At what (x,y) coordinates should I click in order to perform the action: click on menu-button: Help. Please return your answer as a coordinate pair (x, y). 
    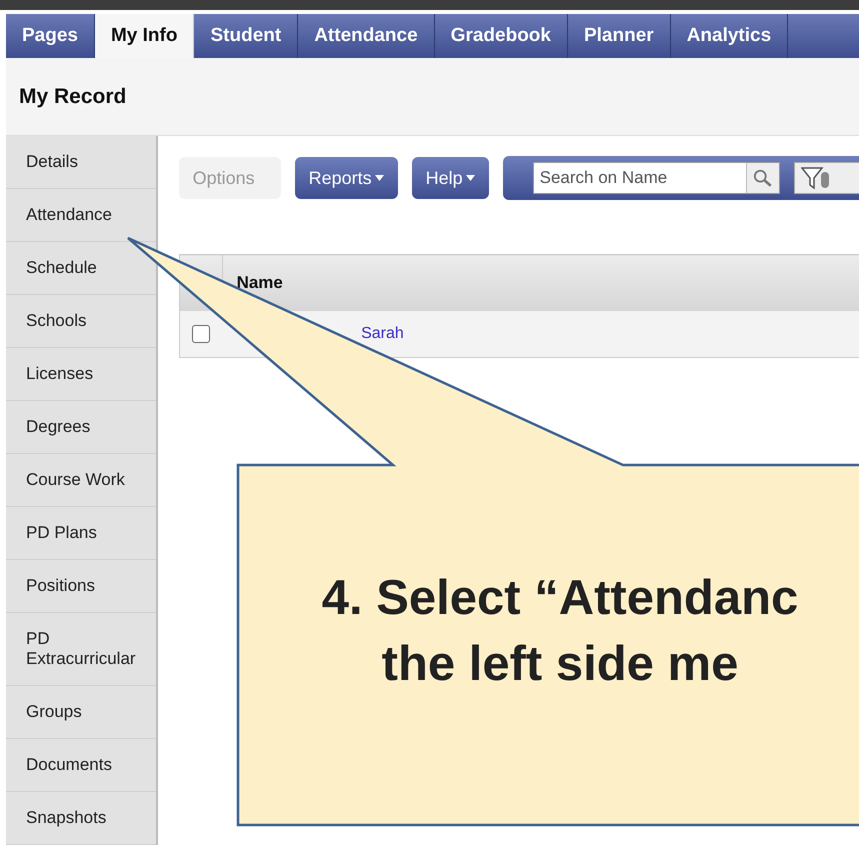
    Looking at the image, I should click on (450, 178).